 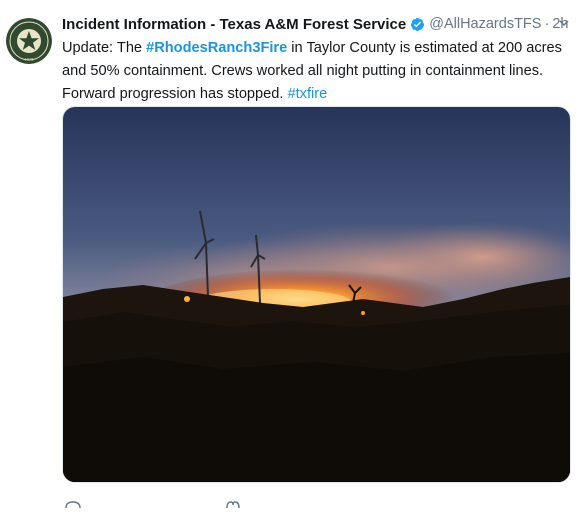 What do you see at coordinates (216, 48) in the screenshot?
I see `hashtag-link-rhodesranch3fire: #RhodesRanch3Fire` at bounding box center [216, 48].